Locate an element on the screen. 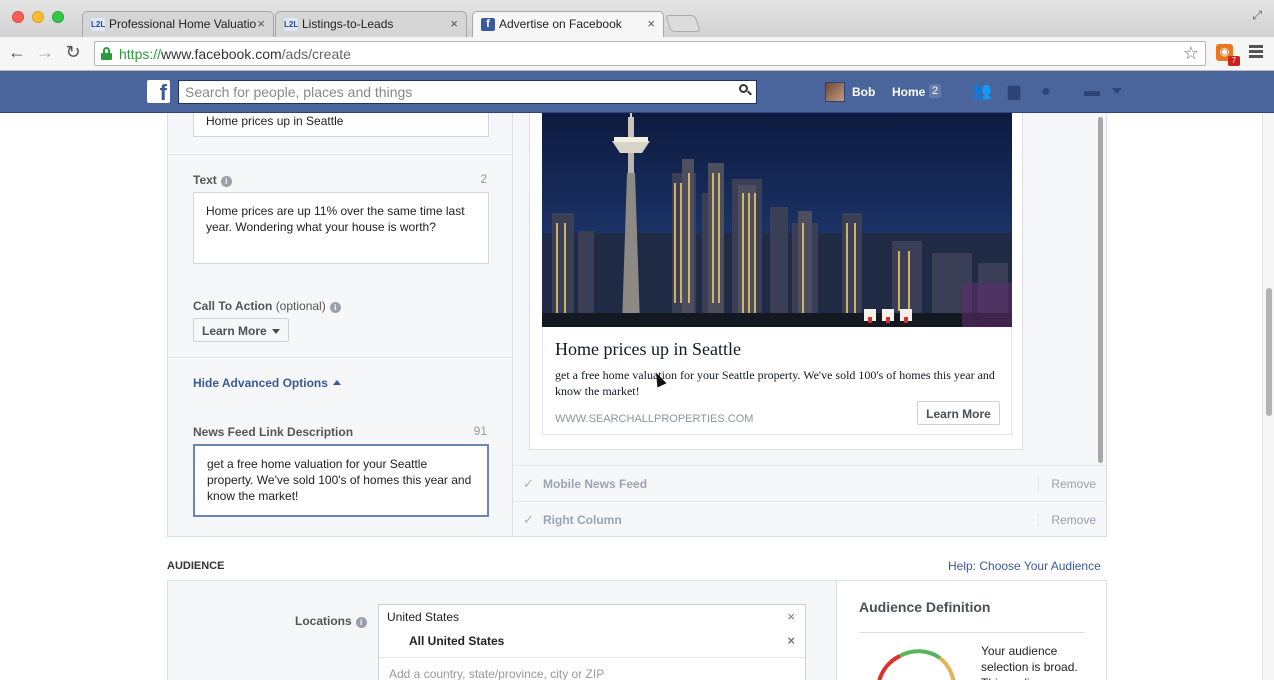 Image resolution: width=1274 pixels, height=680 pixels. call-to-action-dropdown: Learn More is located at coordinates (241, 330).